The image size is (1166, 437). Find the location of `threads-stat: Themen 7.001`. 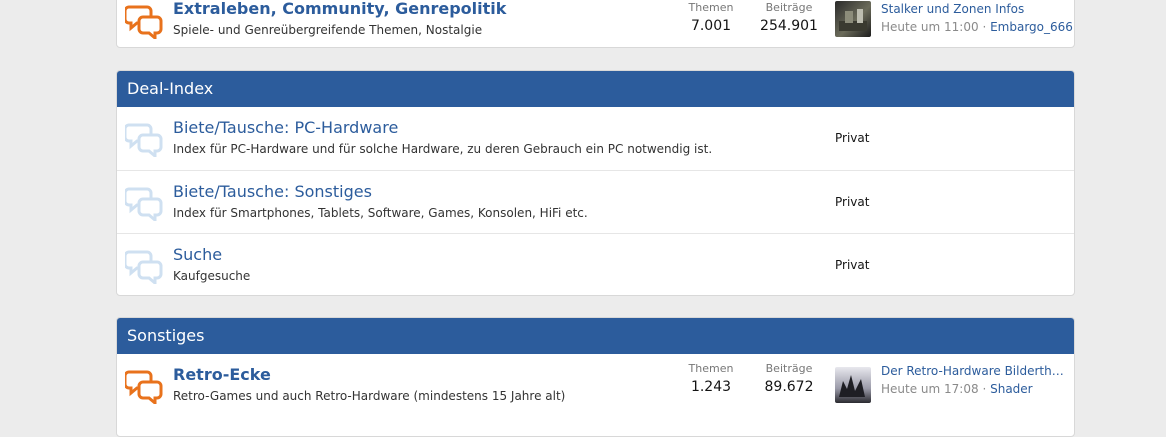

threads-stat: Themen 7.001 is located at coordinates (711, 17).